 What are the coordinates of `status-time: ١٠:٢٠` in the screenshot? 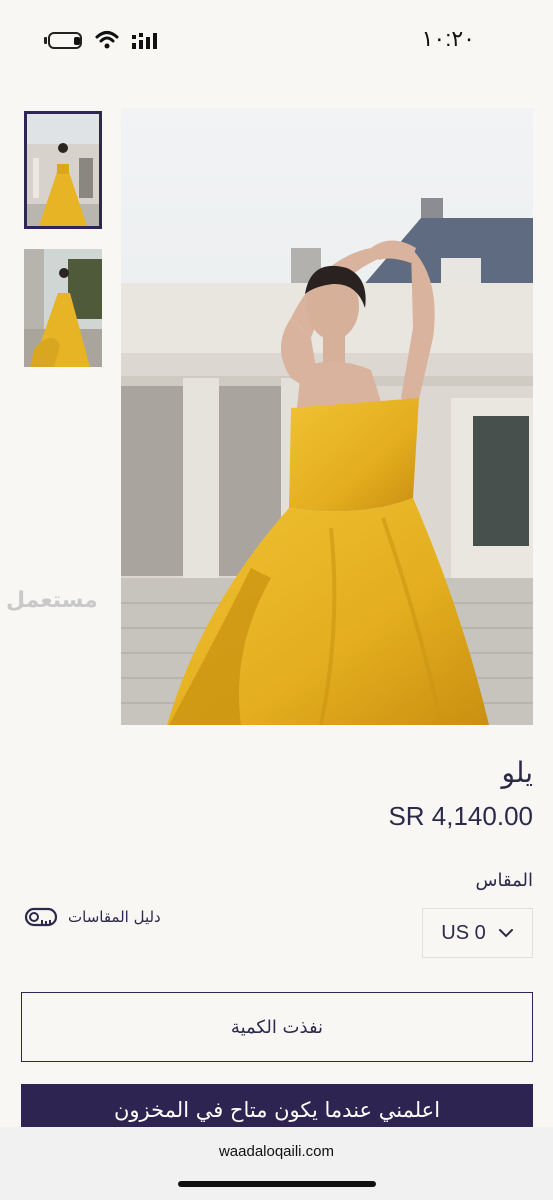 It's located at (448, 38).